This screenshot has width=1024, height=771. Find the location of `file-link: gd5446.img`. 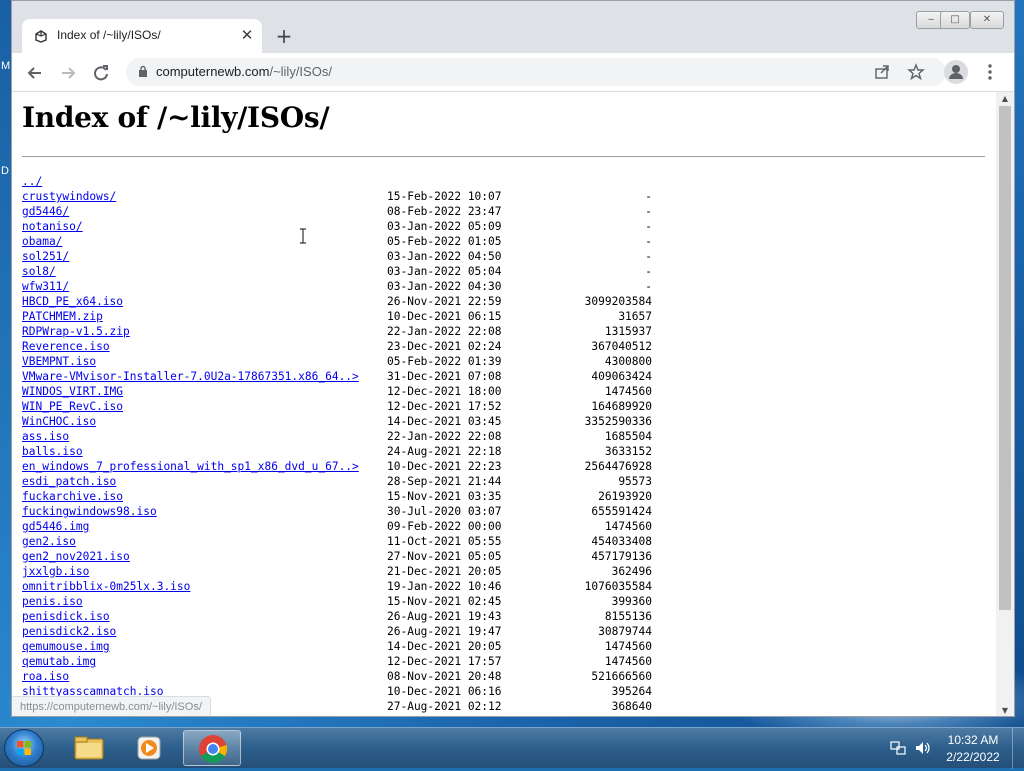

file-link: gd5446.img is located at coordinates (55, 526).